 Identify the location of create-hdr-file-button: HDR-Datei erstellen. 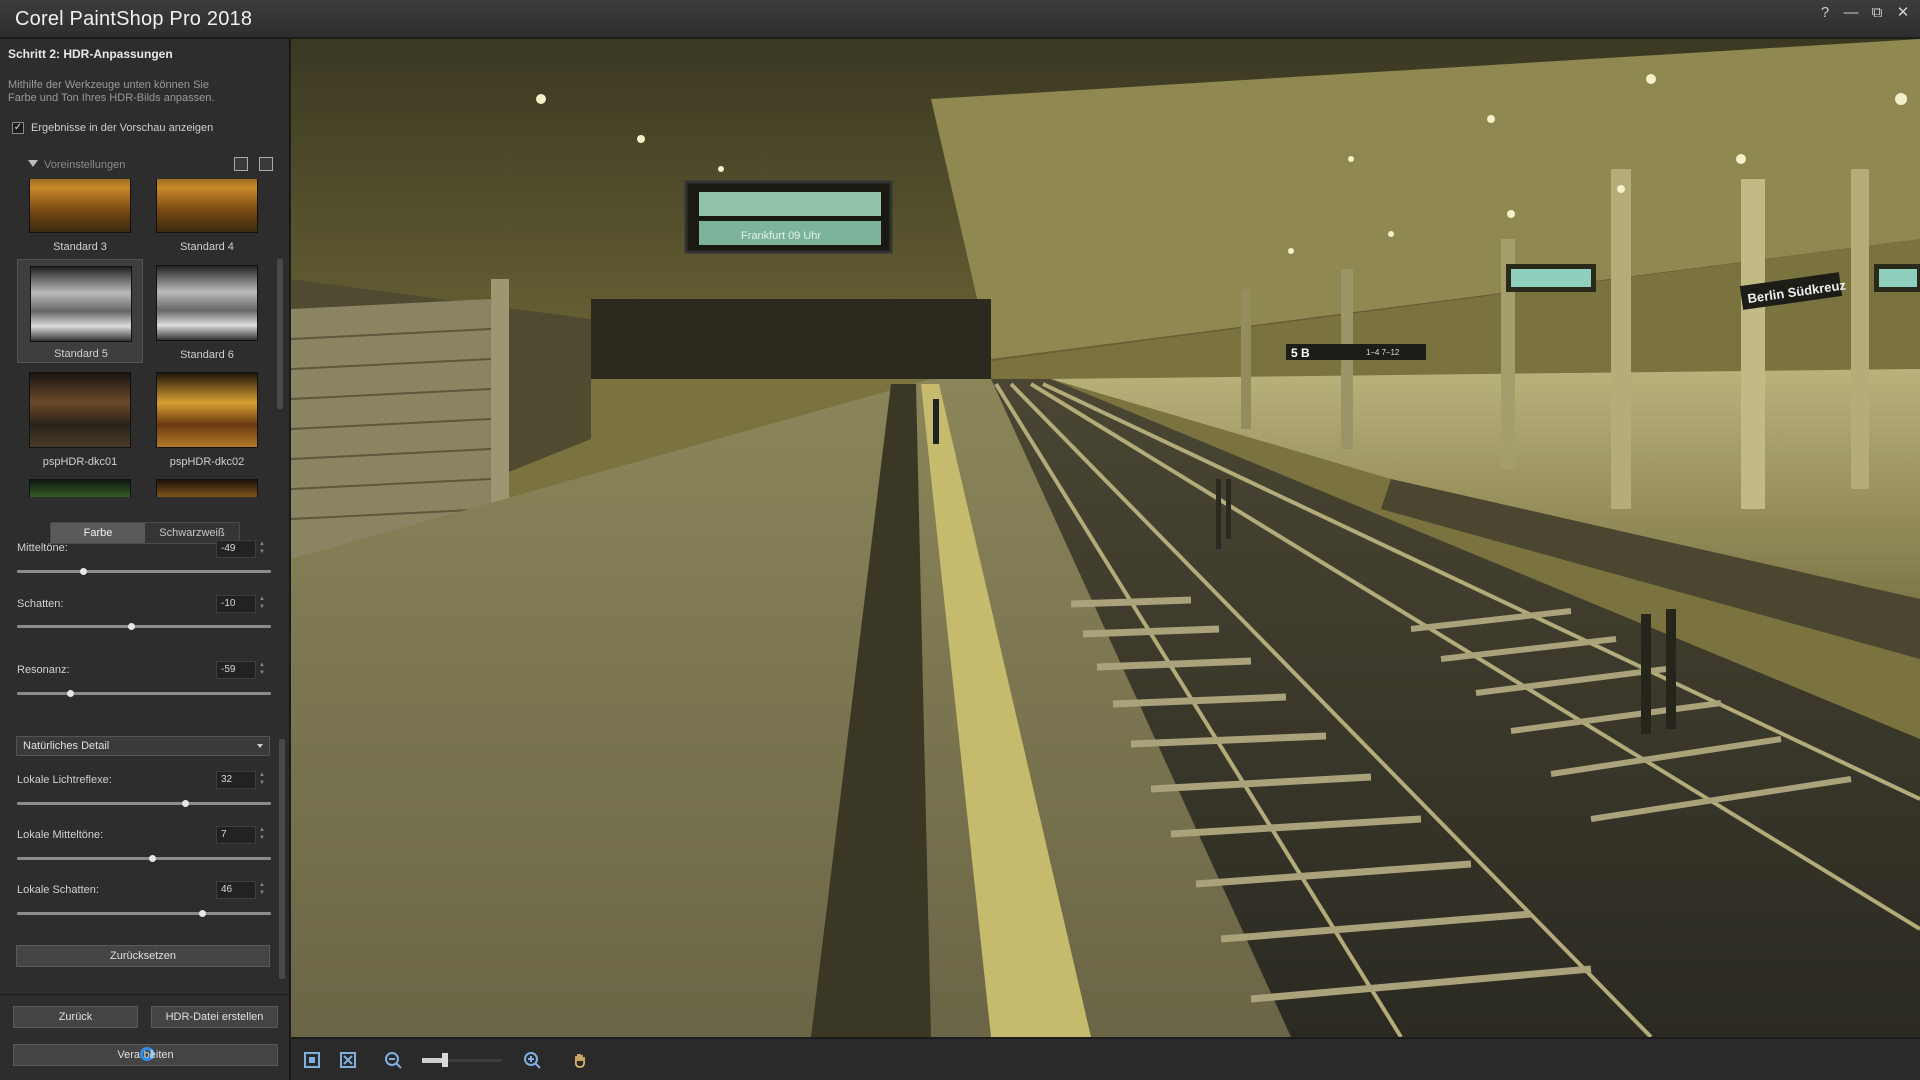
(214, 1017).